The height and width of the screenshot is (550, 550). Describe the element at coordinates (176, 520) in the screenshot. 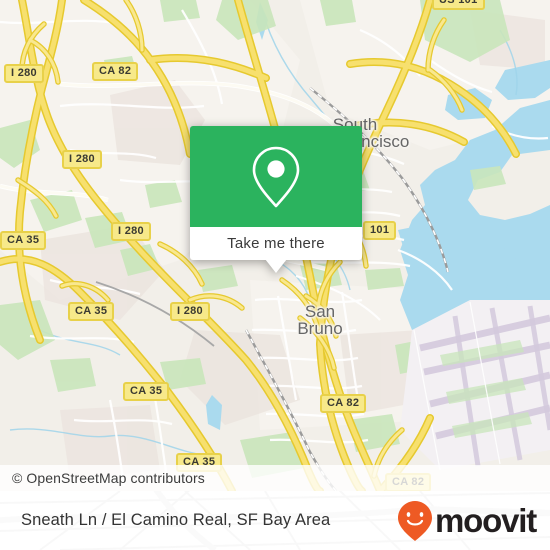

I see `stop-title: Sneath Ln / El Camino Real, SF Bay Area` at that location.